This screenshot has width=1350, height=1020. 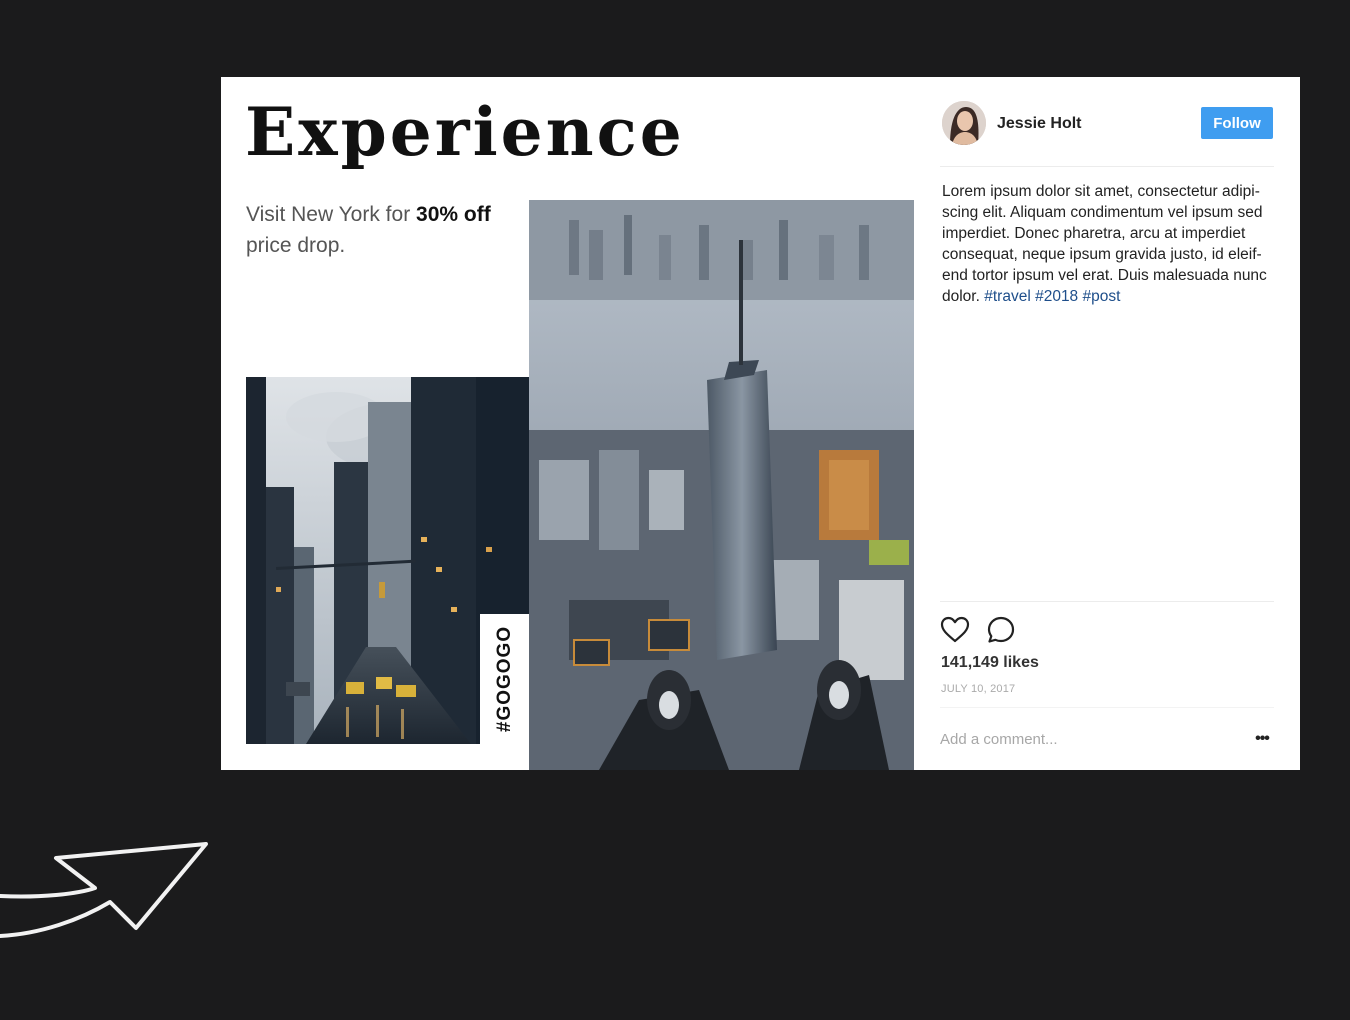 What do you see at coordinates (453, 214) in the screenshot?
I see `promo-discount: 30% off` at bounding box center [453, 214].